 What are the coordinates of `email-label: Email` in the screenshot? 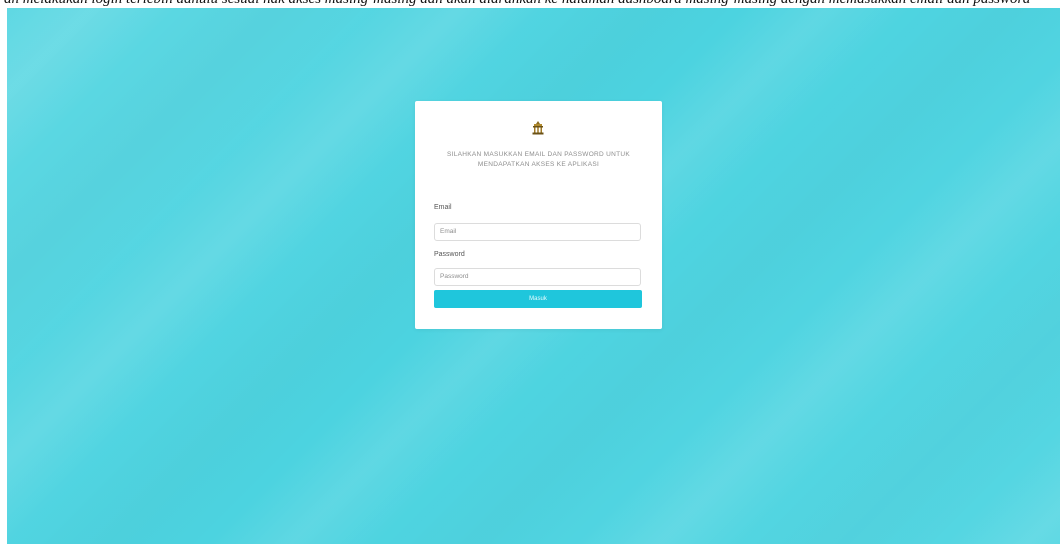 It's located at (443, 207).